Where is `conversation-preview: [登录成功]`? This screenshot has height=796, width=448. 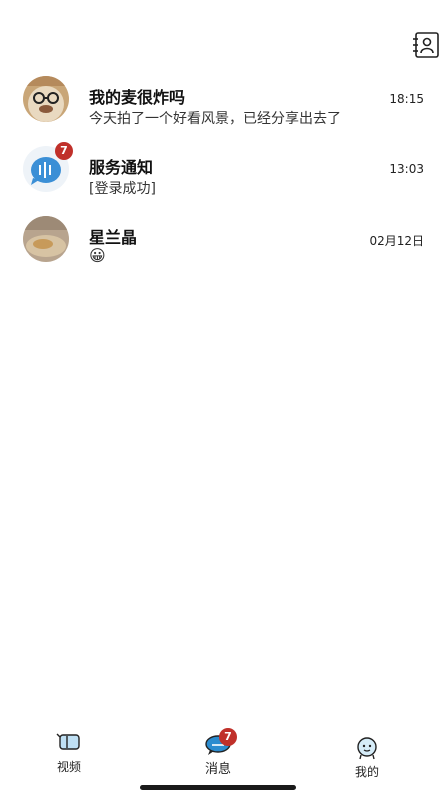 conversation-preview: [登录成功] is located at coordinates (122, 189).